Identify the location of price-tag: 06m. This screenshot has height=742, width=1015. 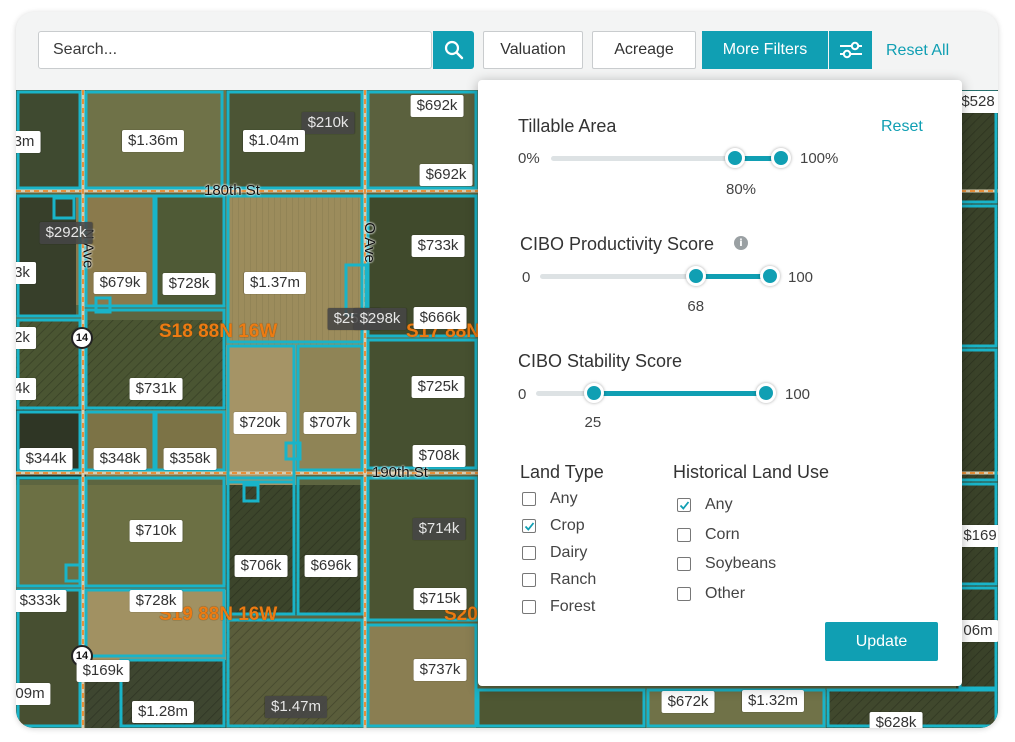
(977, 631).